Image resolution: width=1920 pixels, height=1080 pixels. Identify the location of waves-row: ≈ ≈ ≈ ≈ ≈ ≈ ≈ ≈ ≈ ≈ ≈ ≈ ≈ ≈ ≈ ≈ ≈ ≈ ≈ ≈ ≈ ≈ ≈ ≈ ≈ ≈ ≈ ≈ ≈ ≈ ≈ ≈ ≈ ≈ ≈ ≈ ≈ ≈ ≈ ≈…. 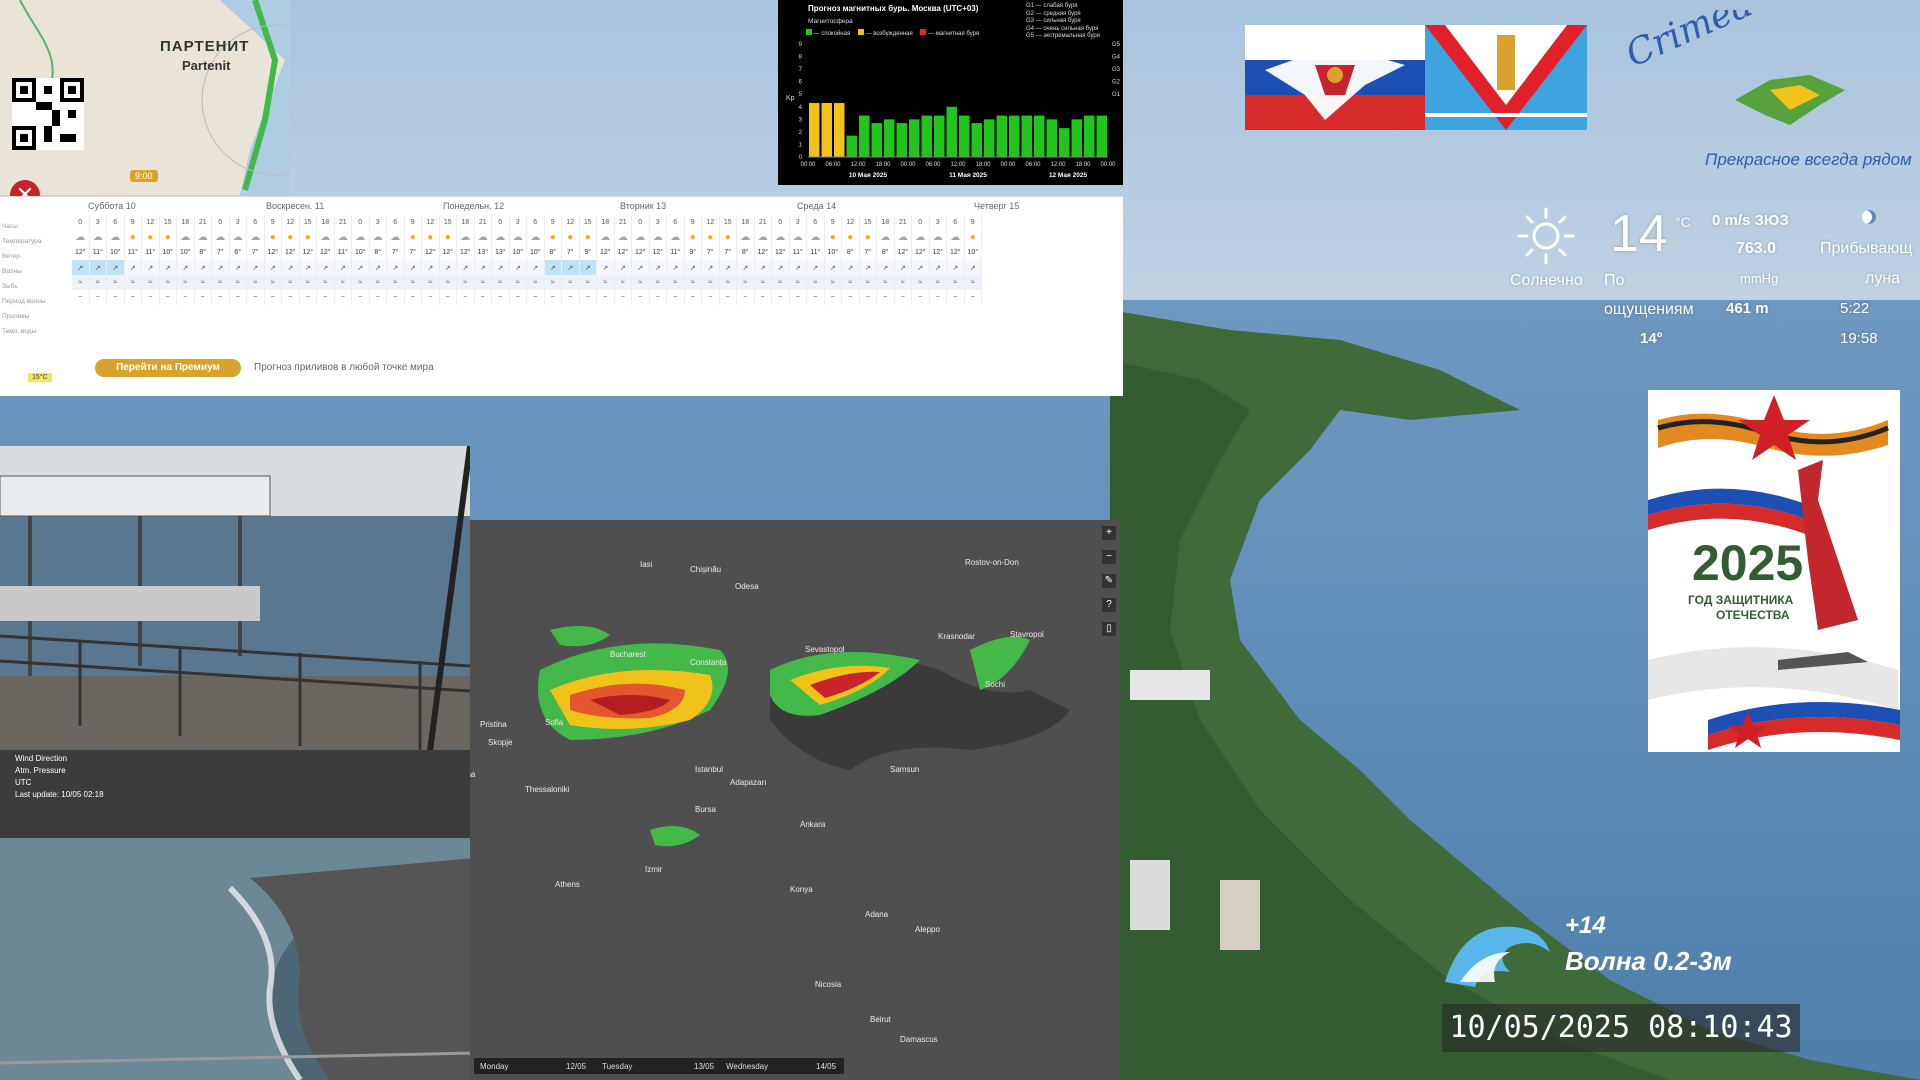
(527, 282).